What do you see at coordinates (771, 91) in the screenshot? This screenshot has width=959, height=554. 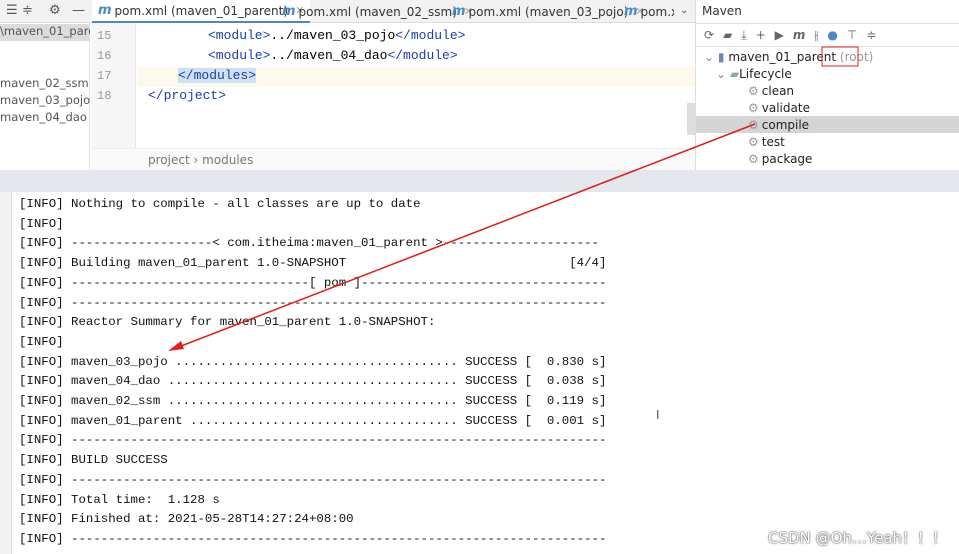 I see `lifecycle-clean: ⚙ clean` at bounding box center [771, 91].